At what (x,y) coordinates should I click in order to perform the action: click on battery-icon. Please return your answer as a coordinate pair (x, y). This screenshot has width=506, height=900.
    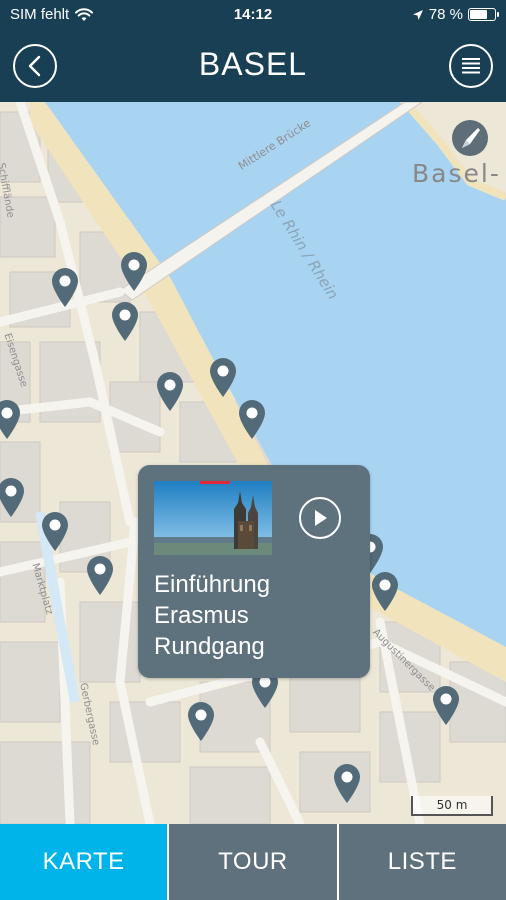
    Looking at the image, I should click on (483, 14).